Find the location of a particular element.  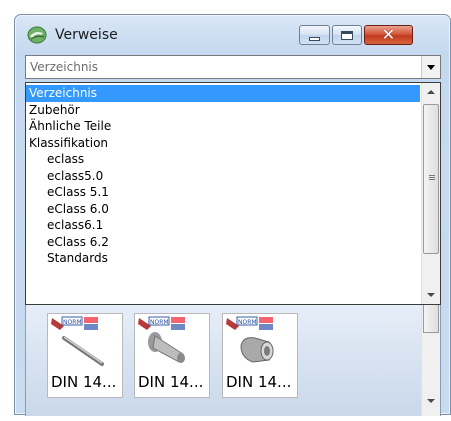

window-title: Verweise is located at coordinates (86, 35).